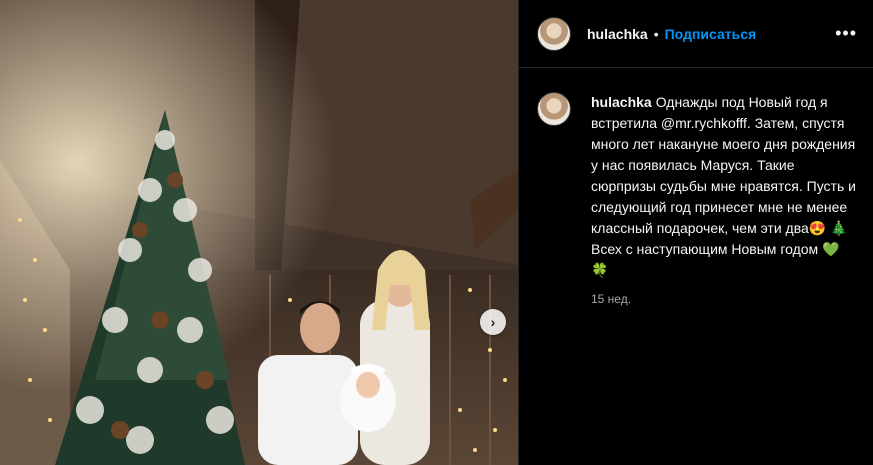 The image size is (873, 465). I want to click on caption-username: hulachka, so click(621, 102).